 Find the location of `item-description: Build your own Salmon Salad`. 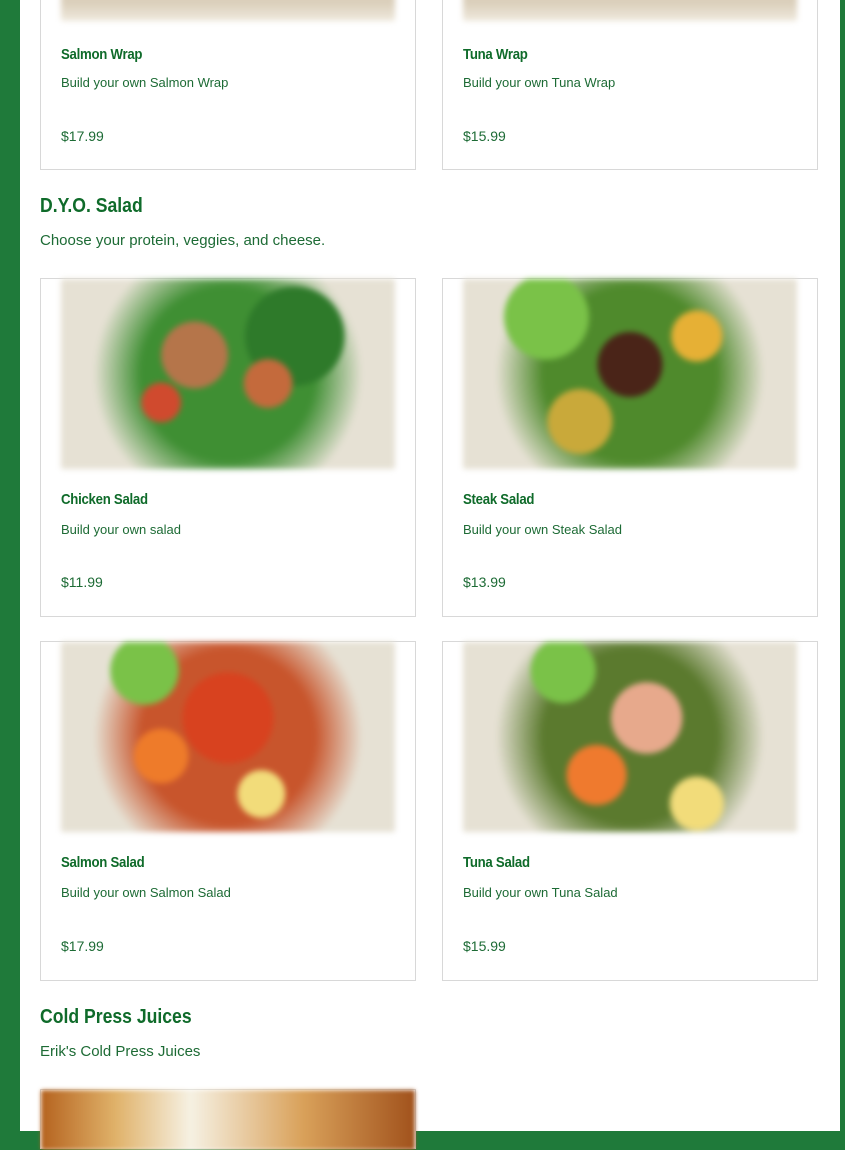

item-description: Build your own Salmon Salad is located at coordinates (146, 892).